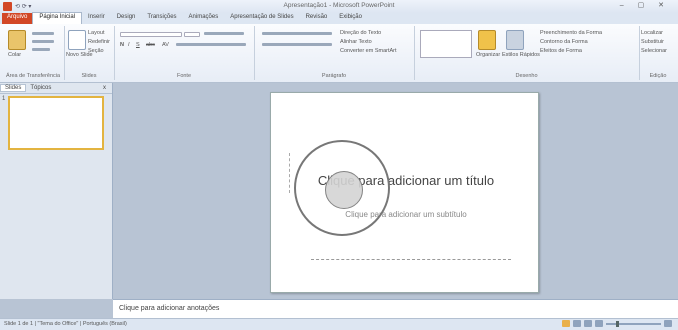  Describe the element at coordinates (334, 76) in the screenshot. I see `group-paragraph-label: Parágrafo` at that location.